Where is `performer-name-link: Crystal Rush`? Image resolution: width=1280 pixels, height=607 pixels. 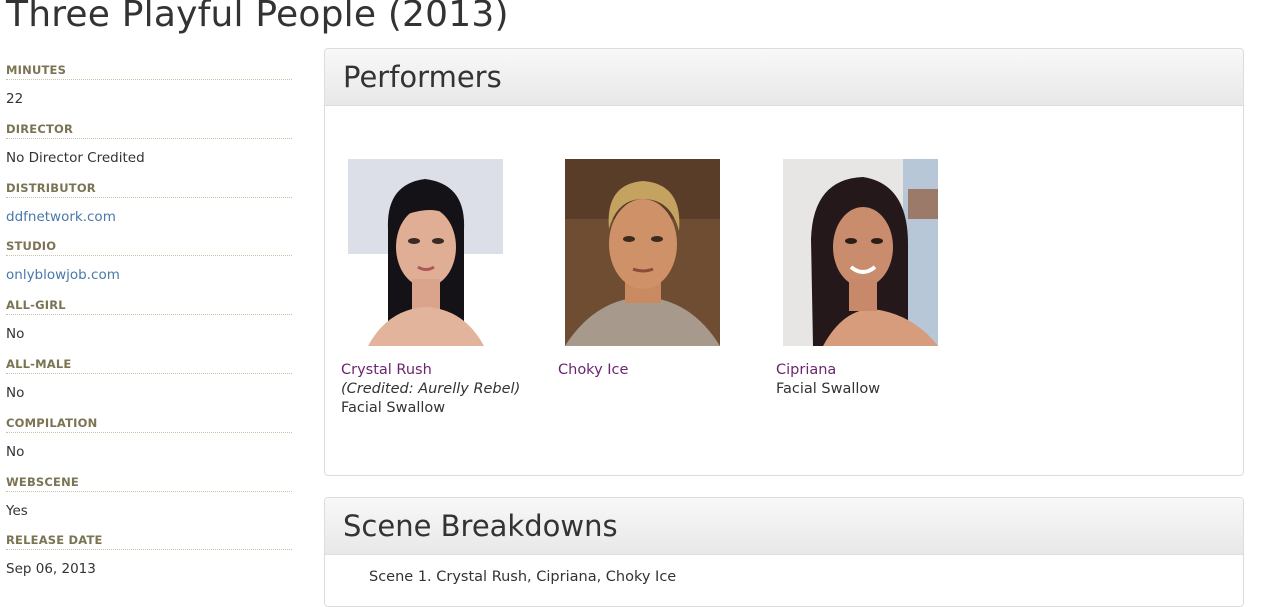
performer-name-link: Crystal Rush is located at coordinates (431, 370).